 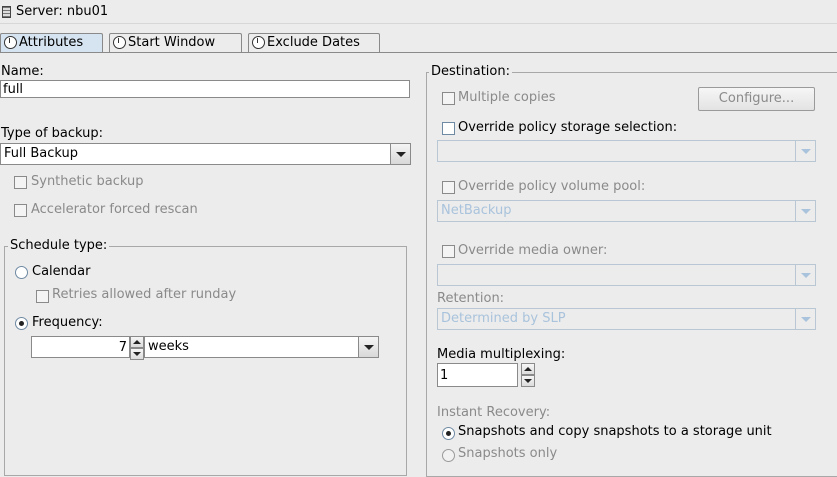 I want to click on volume-pool-select: NetBackup, so click(x=626, y=211).